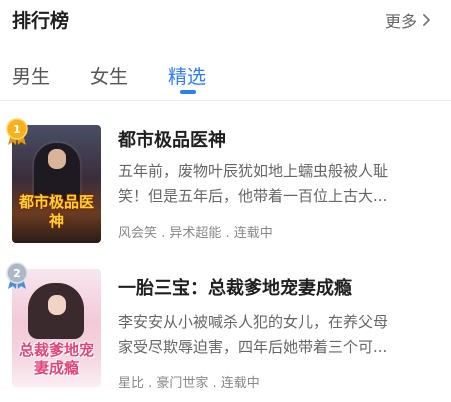 This screenshot has width=451, height=402. I want to click on rank-number: 1, so click(17, 129).